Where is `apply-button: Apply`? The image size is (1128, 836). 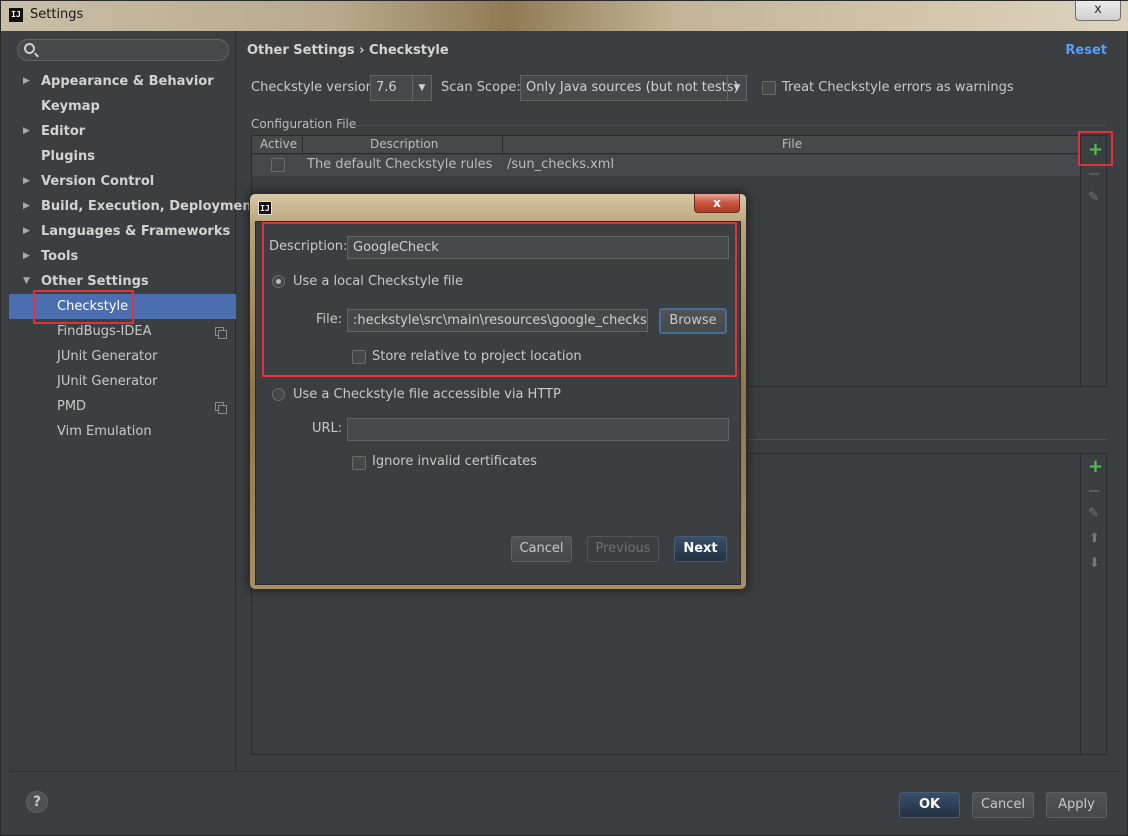 apply-button: Apply is located at coordinates (1076, 805).